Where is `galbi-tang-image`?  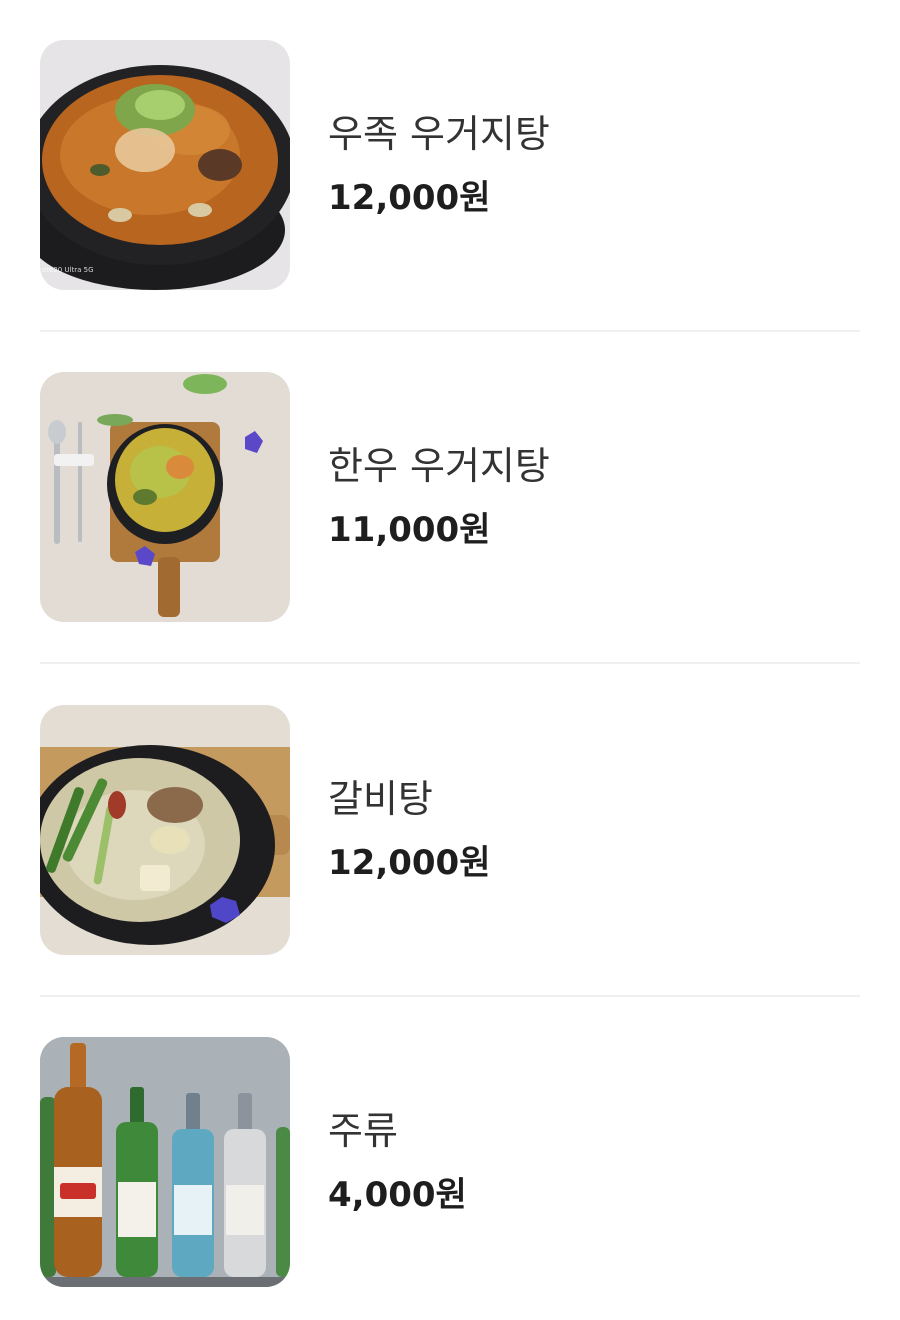 galbi-tang-image is located at coordinates (165, 830).